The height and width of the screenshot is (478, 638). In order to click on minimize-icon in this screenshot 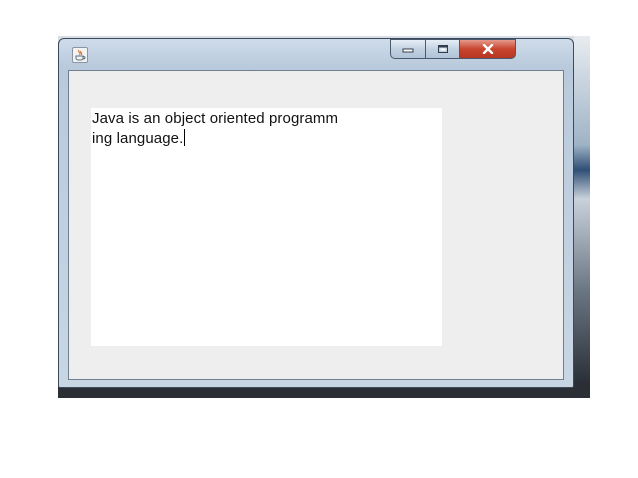, I will do `click(408, 50)`.